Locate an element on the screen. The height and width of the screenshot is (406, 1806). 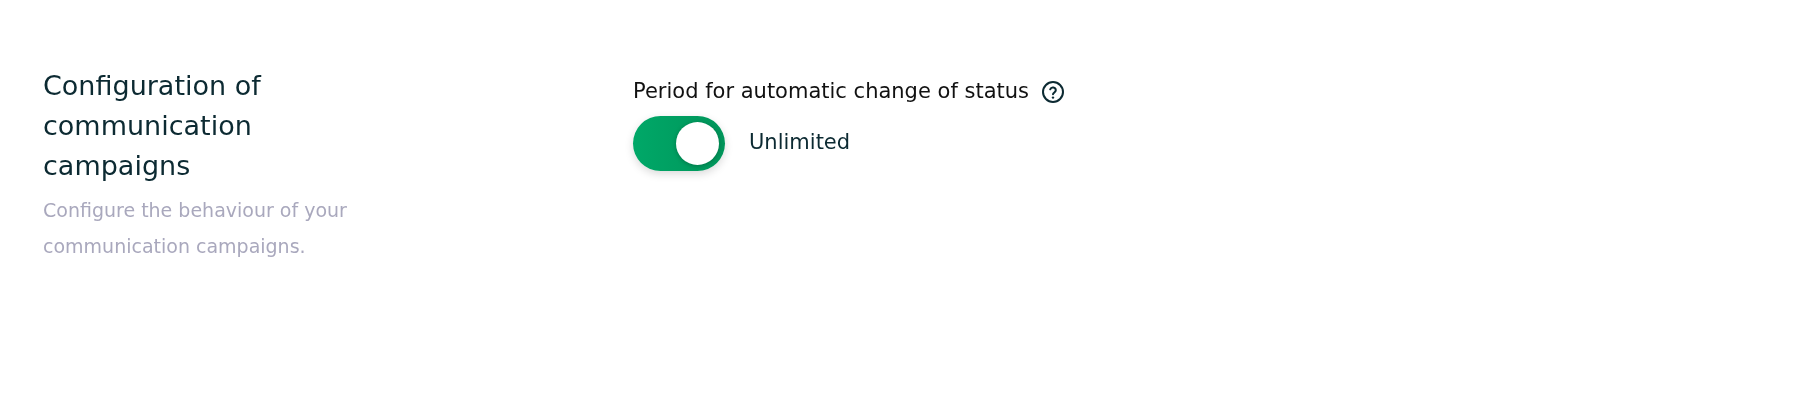
toggle-value: Unlimited is located at coordinates (800, 143).